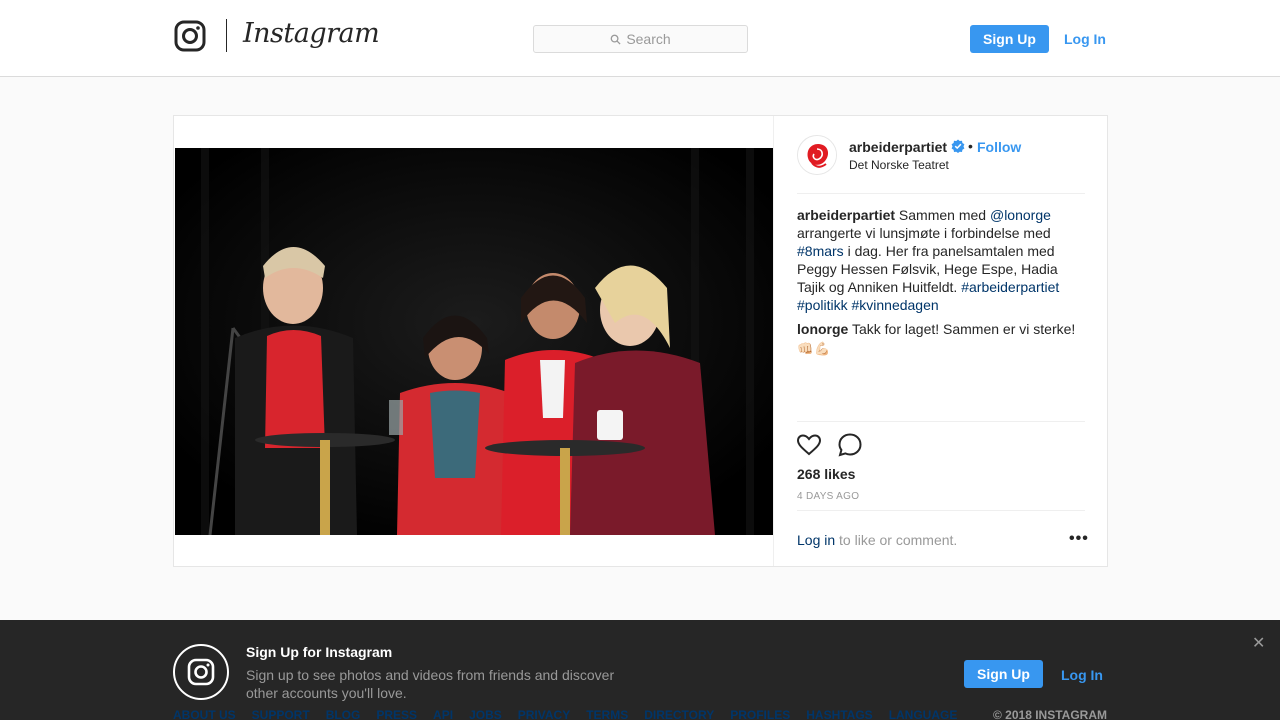 This screenshot has height=720, width=1280. Describe the element at coordinates (607, 714) in the screenshot. I see `footer-link-terms: TERMS` at that location.